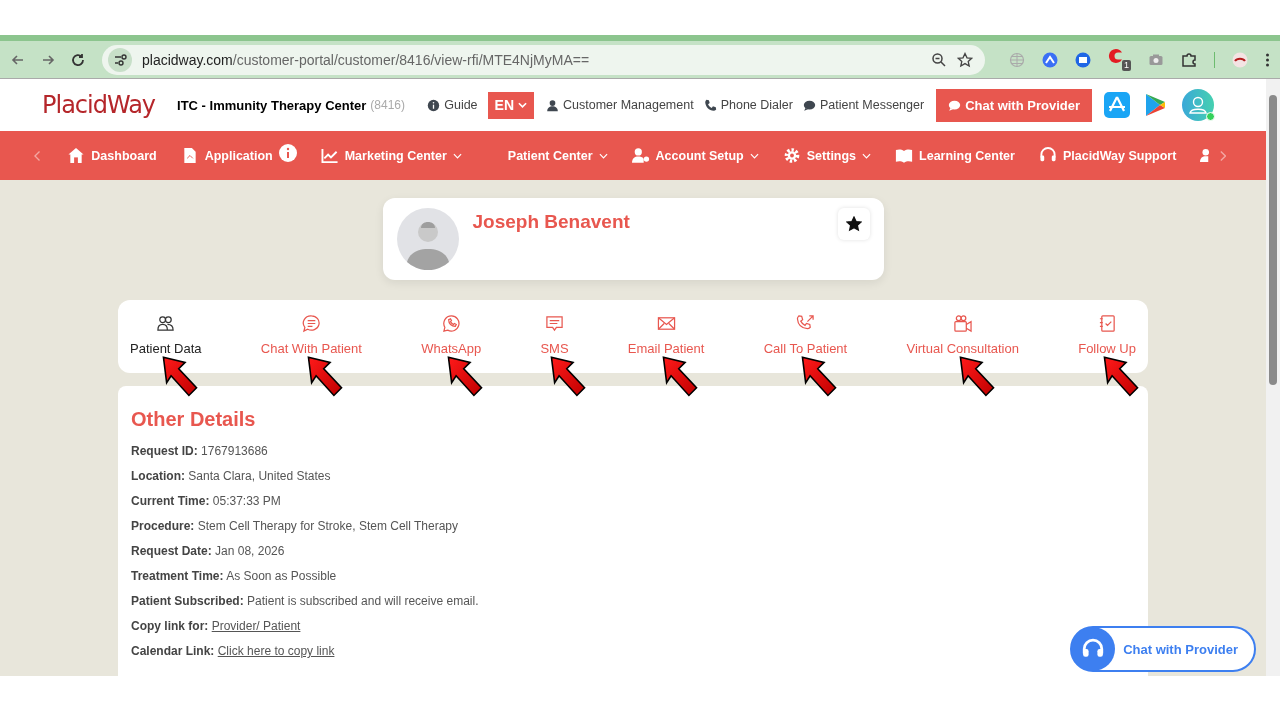 The width and height of the screenshot is (1280, 720). I want to click on header-link: Patient Messenger, so click(863, 105).